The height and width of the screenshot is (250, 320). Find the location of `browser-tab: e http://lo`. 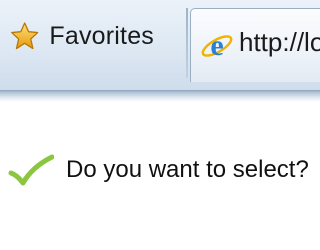

browser-tab: e http://lo is located at coordinates (255, 45).